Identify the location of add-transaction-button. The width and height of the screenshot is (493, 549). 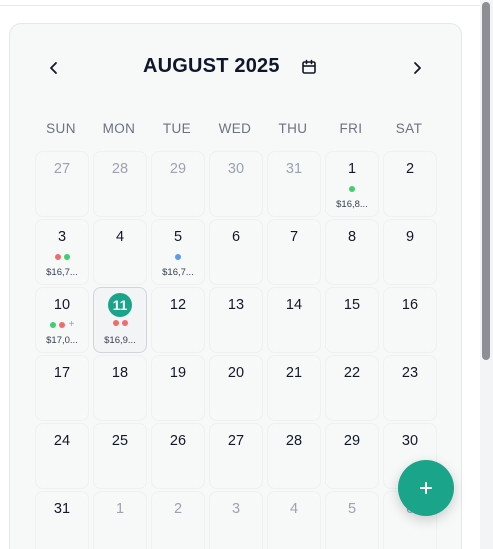
(426, 488).